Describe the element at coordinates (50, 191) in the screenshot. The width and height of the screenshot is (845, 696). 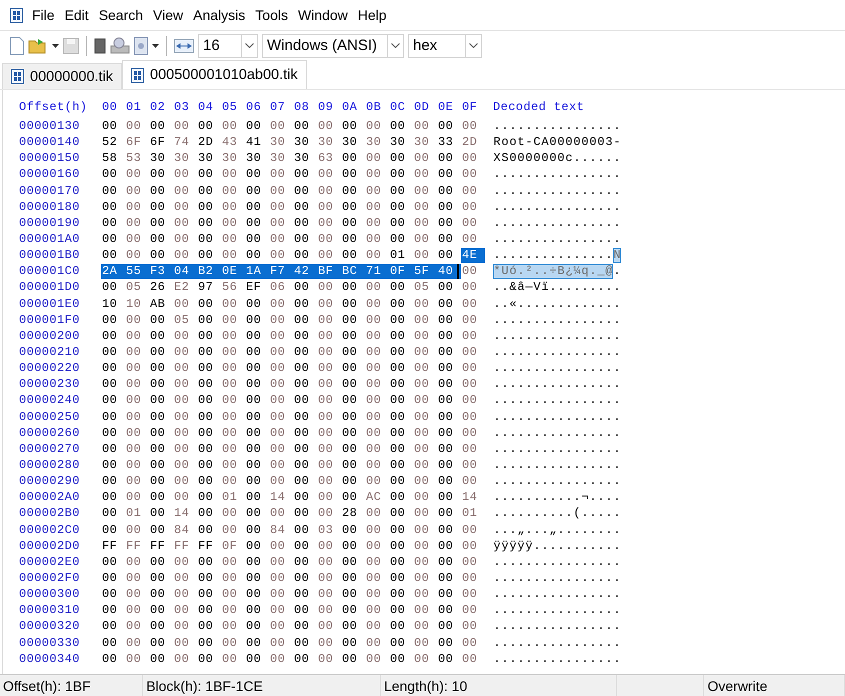
I see `offset-label: 00000170` at that location.